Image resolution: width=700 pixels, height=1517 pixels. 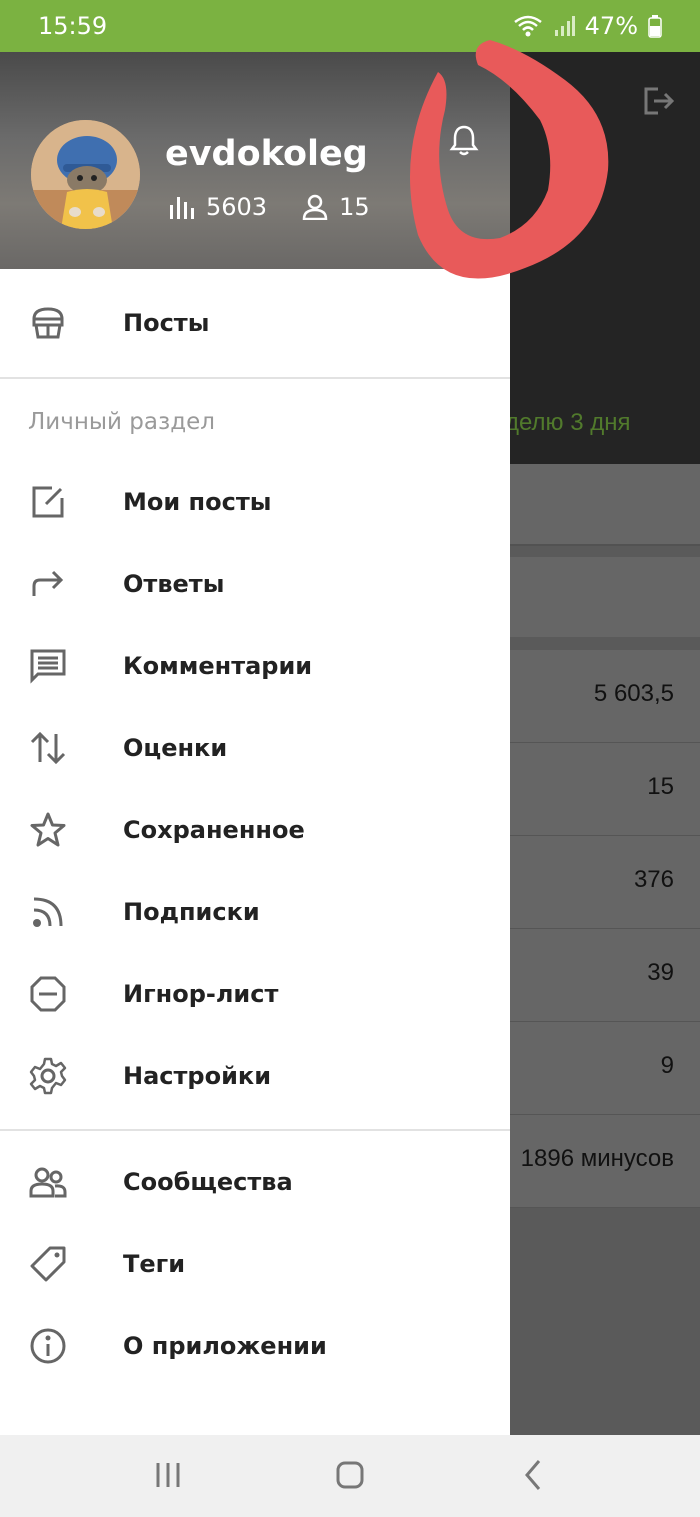 I want to click on reply-arrow-icon, so click(x=48, y=583).